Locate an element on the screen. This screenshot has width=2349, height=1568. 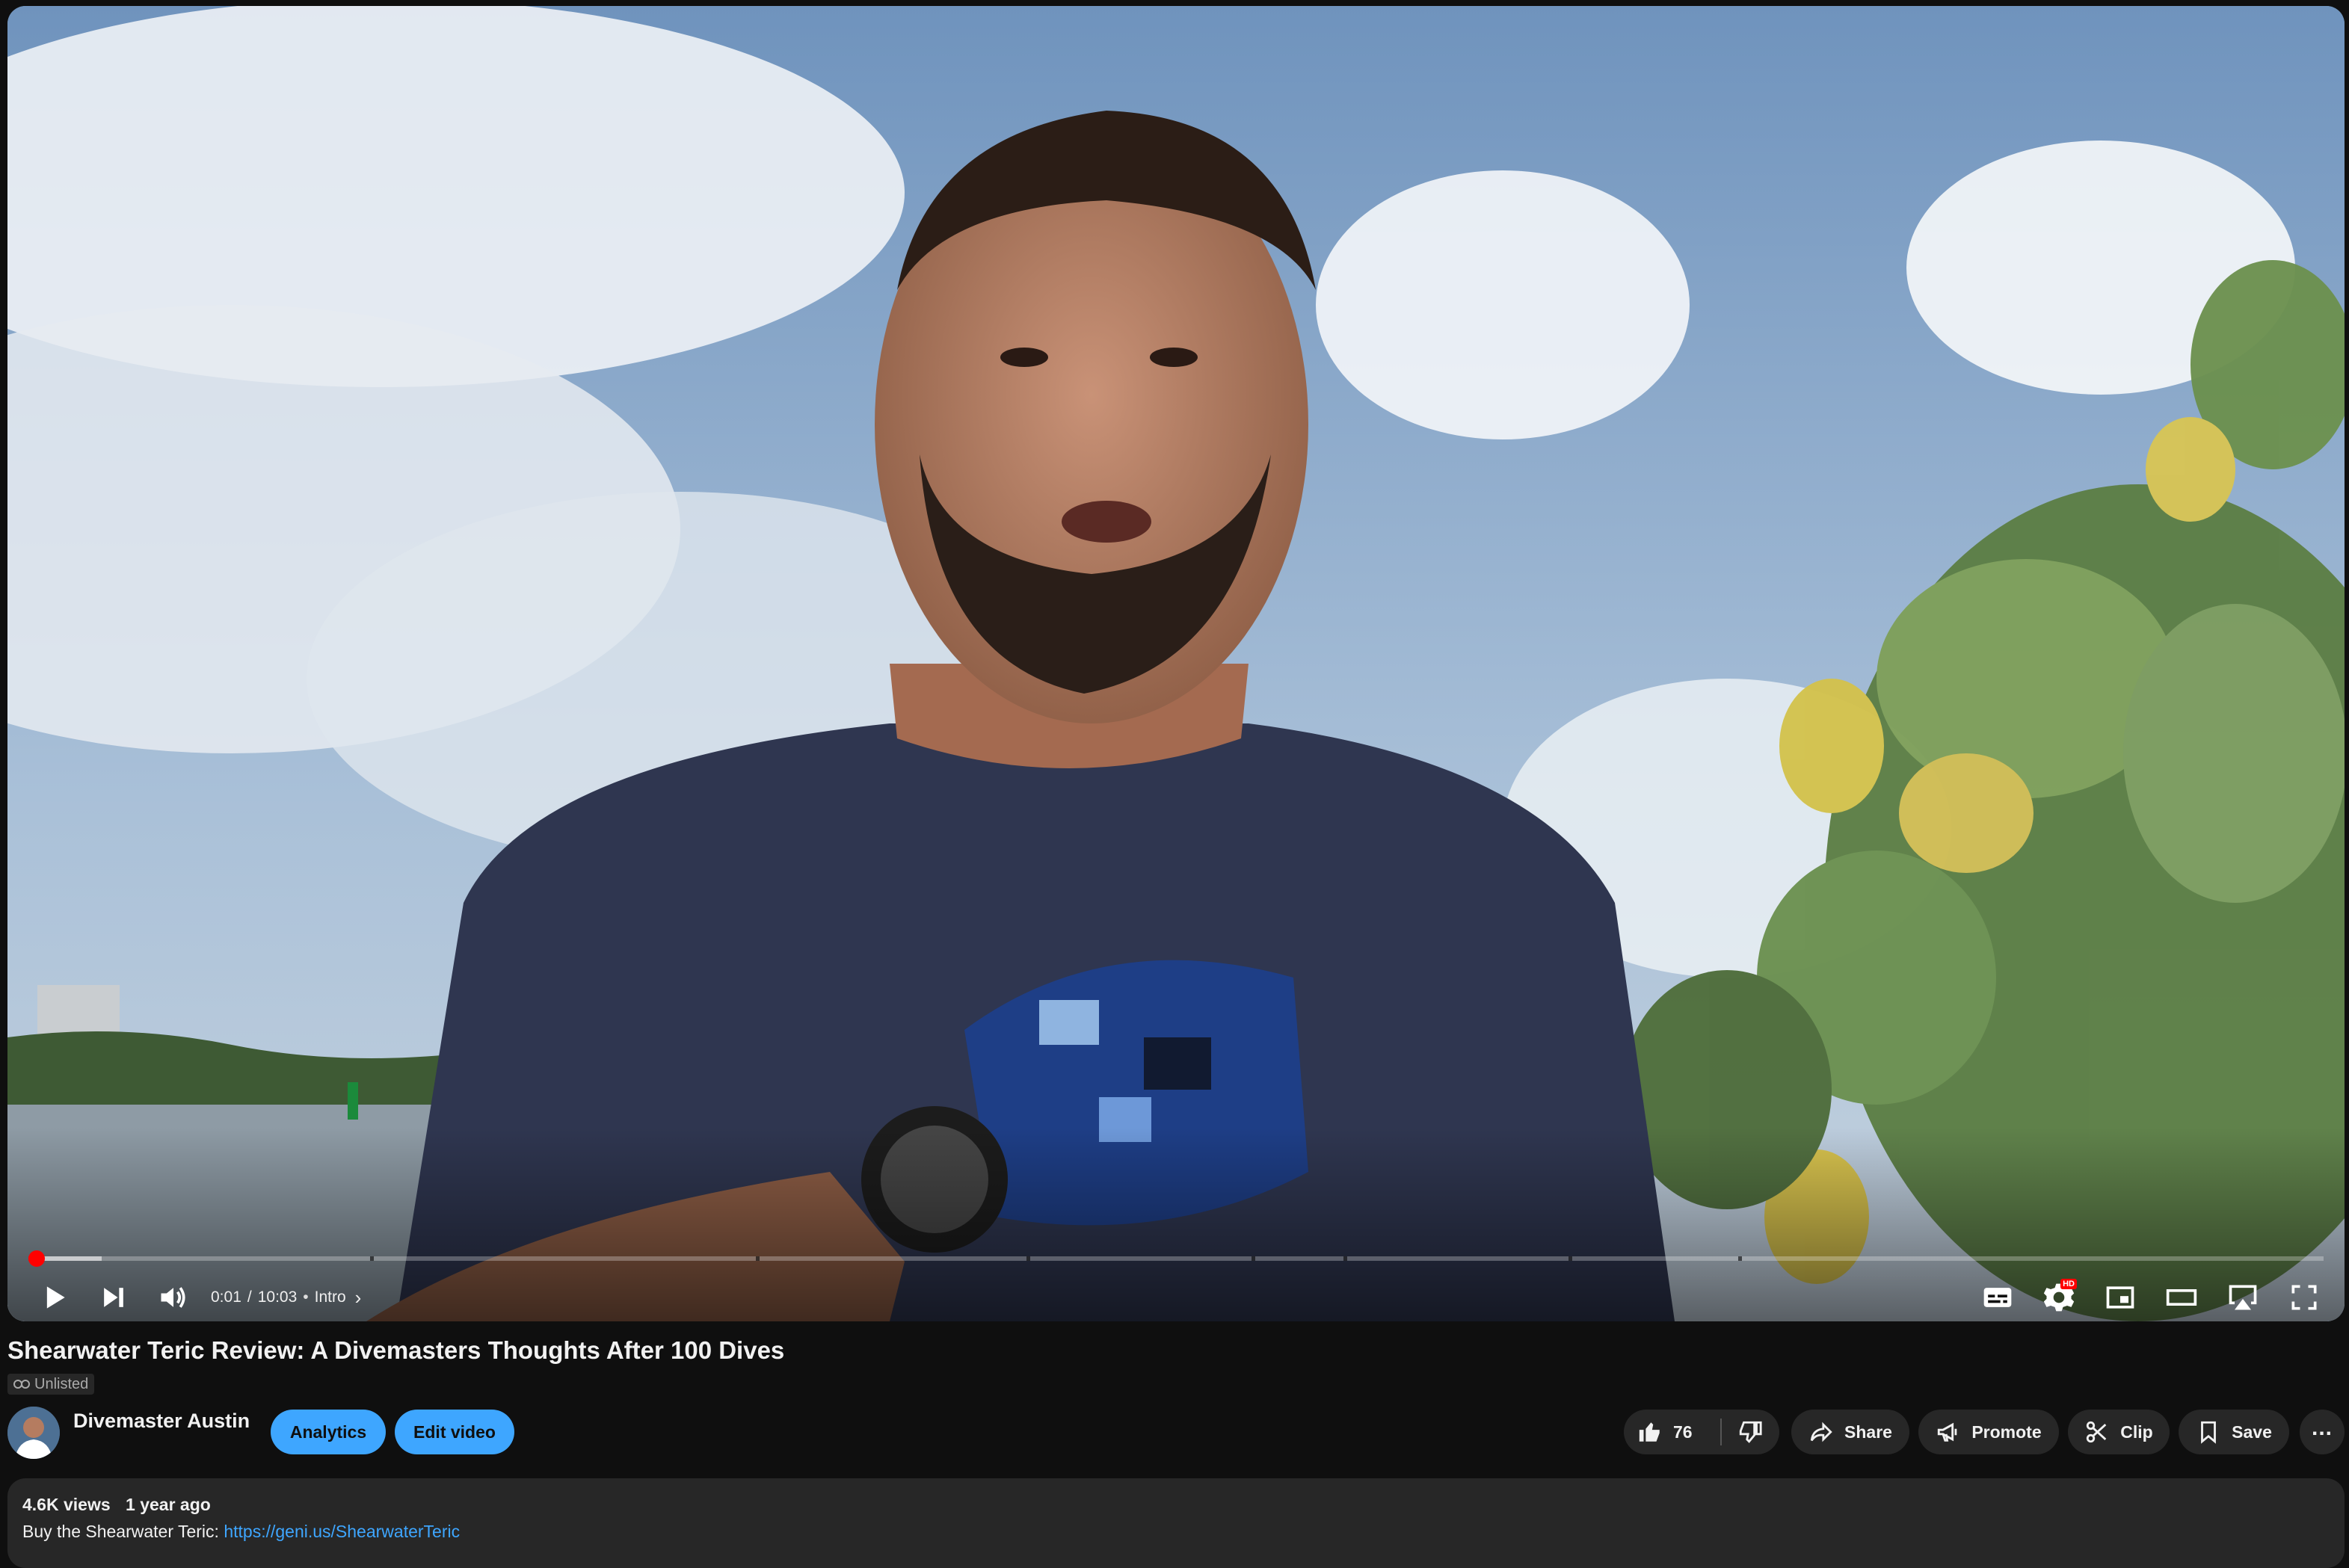
visibility-label: Unlisted is located at coordinates (61, 1383).